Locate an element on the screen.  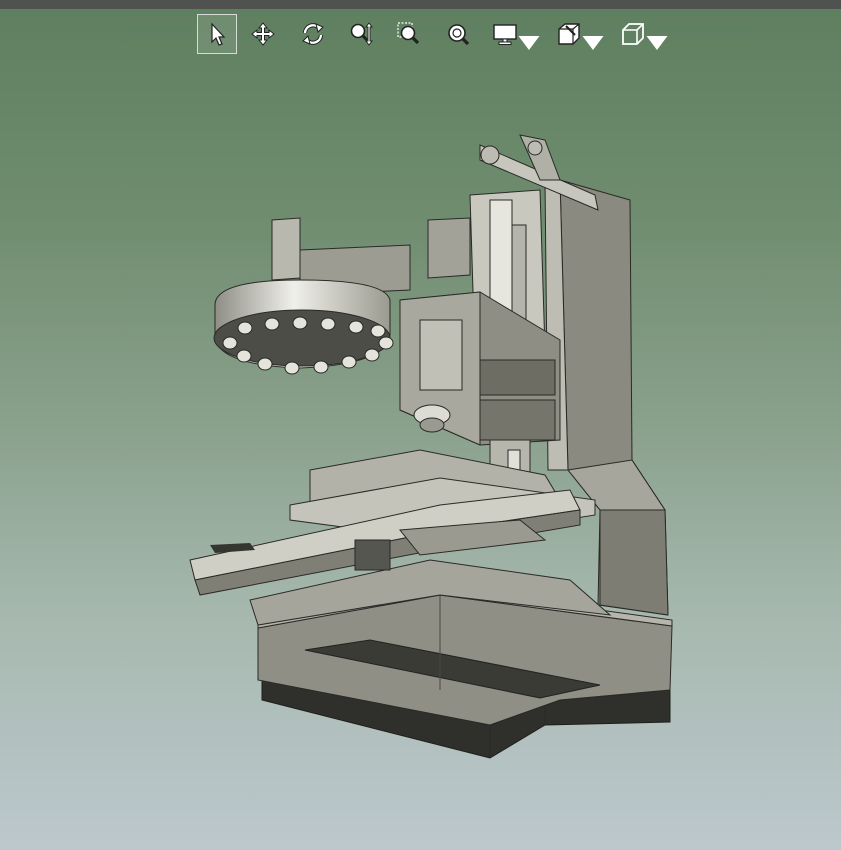
select-arrow-icon is located at coordinates (218, 34).